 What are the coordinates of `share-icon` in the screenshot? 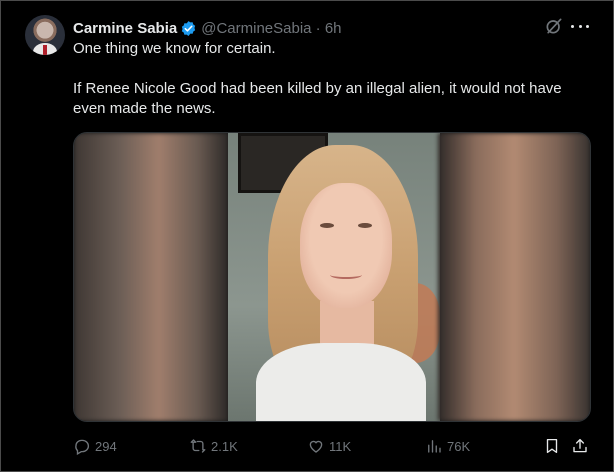 It's located at (580, 445).